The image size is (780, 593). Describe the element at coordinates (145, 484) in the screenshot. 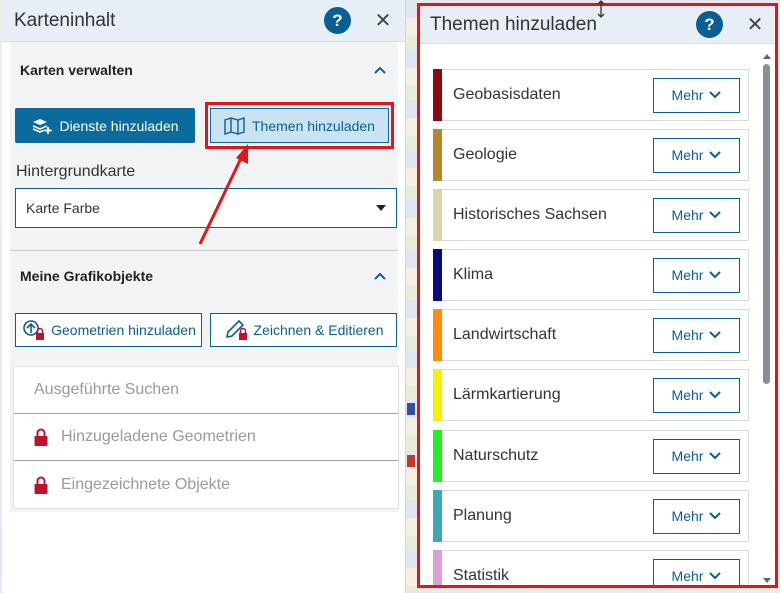

I see `list-item-label: Eingezeichnete Objekte` at that location.